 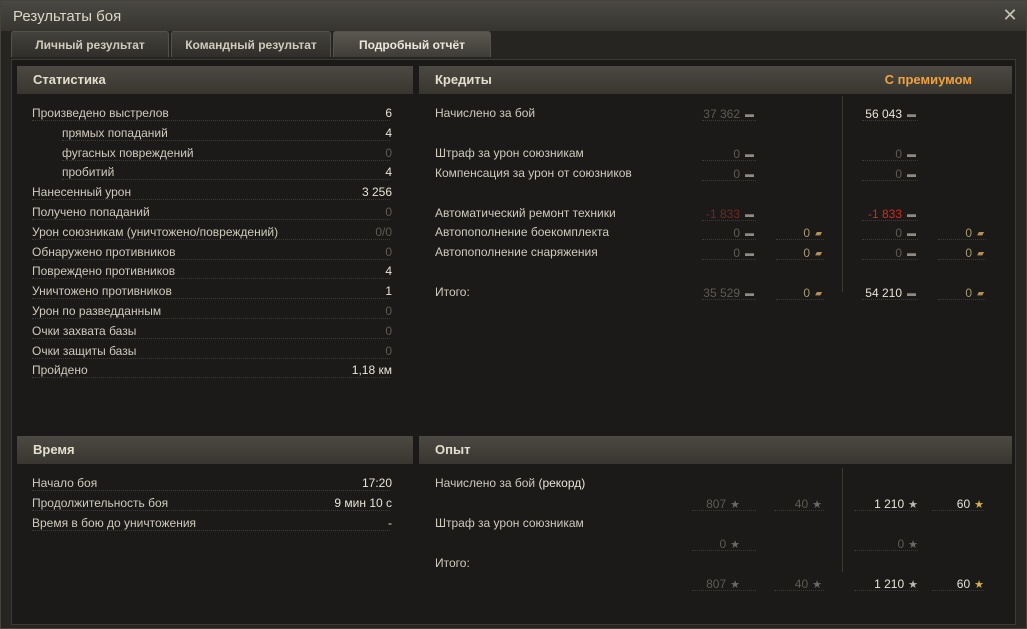 I want to click on credits-title: Кредиты, so click(x=463, y=79).